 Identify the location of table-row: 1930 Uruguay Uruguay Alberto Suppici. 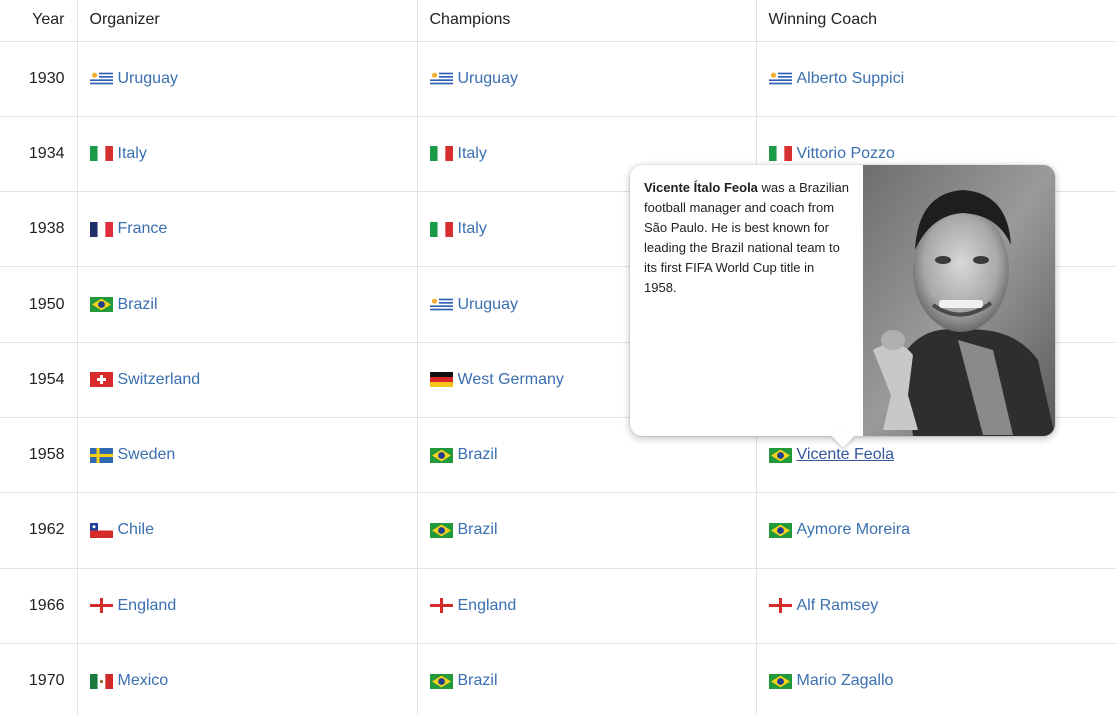
(558, 79).